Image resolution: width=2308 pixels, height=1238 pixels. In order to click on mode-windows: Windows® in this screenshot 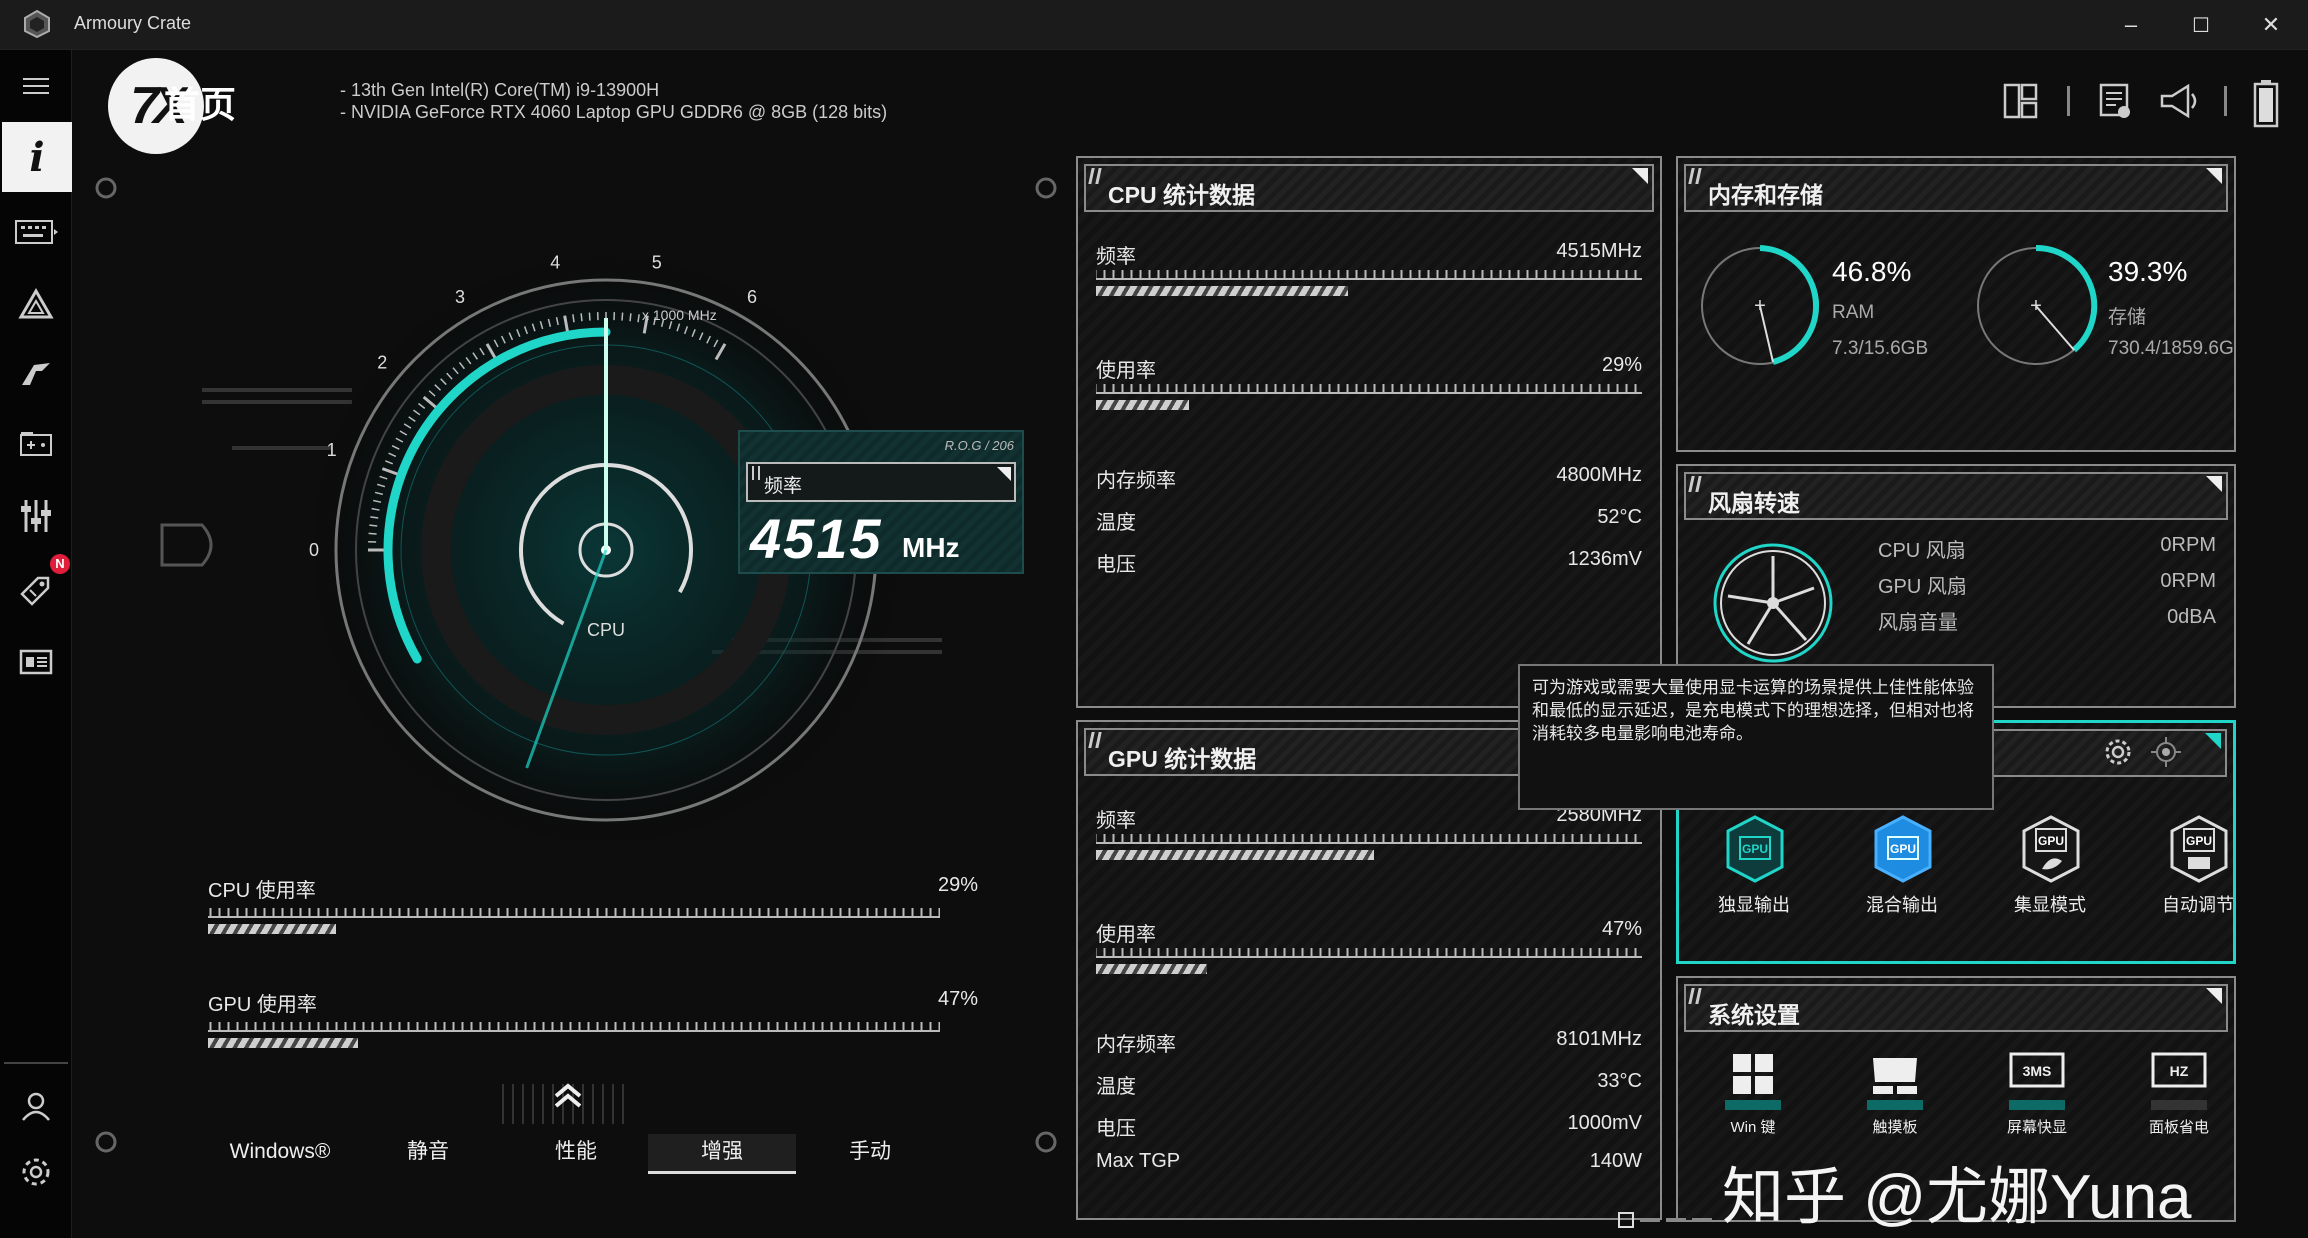, I will do `click(280, 1154)`.